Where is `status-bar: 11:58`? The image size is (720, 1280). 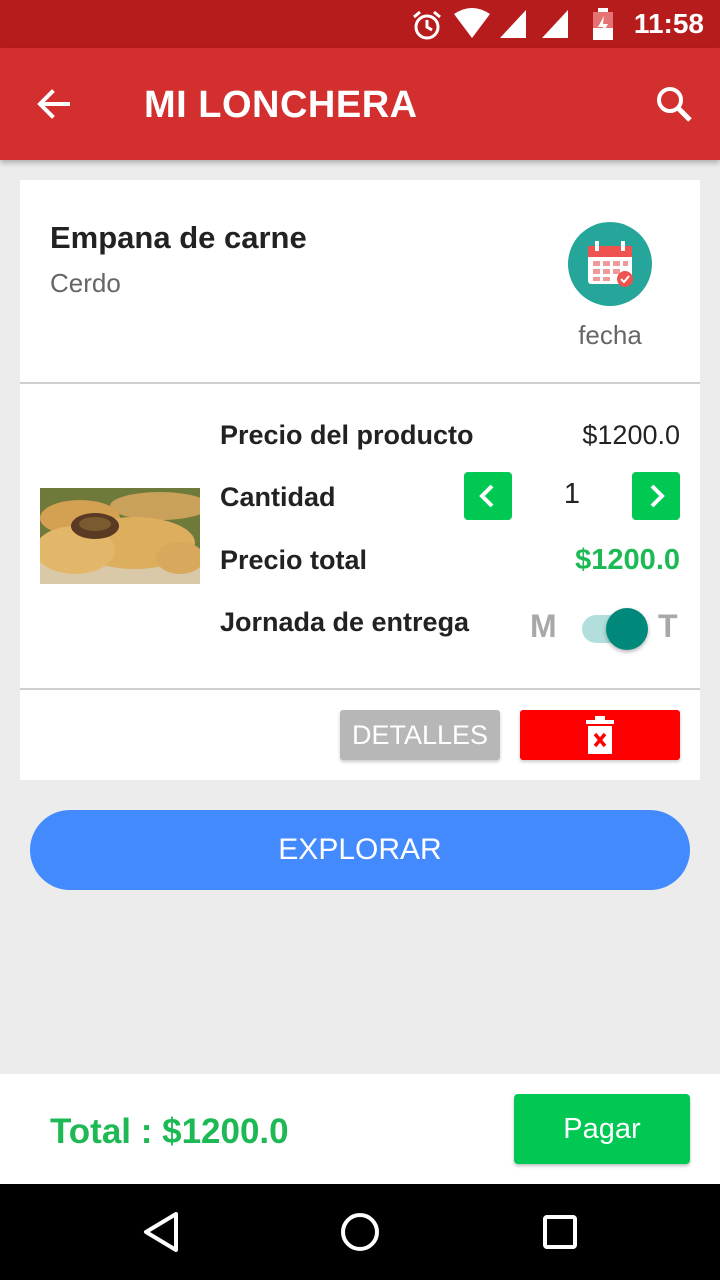 status-bar: 11:58 is located at coordinates (360, 24).